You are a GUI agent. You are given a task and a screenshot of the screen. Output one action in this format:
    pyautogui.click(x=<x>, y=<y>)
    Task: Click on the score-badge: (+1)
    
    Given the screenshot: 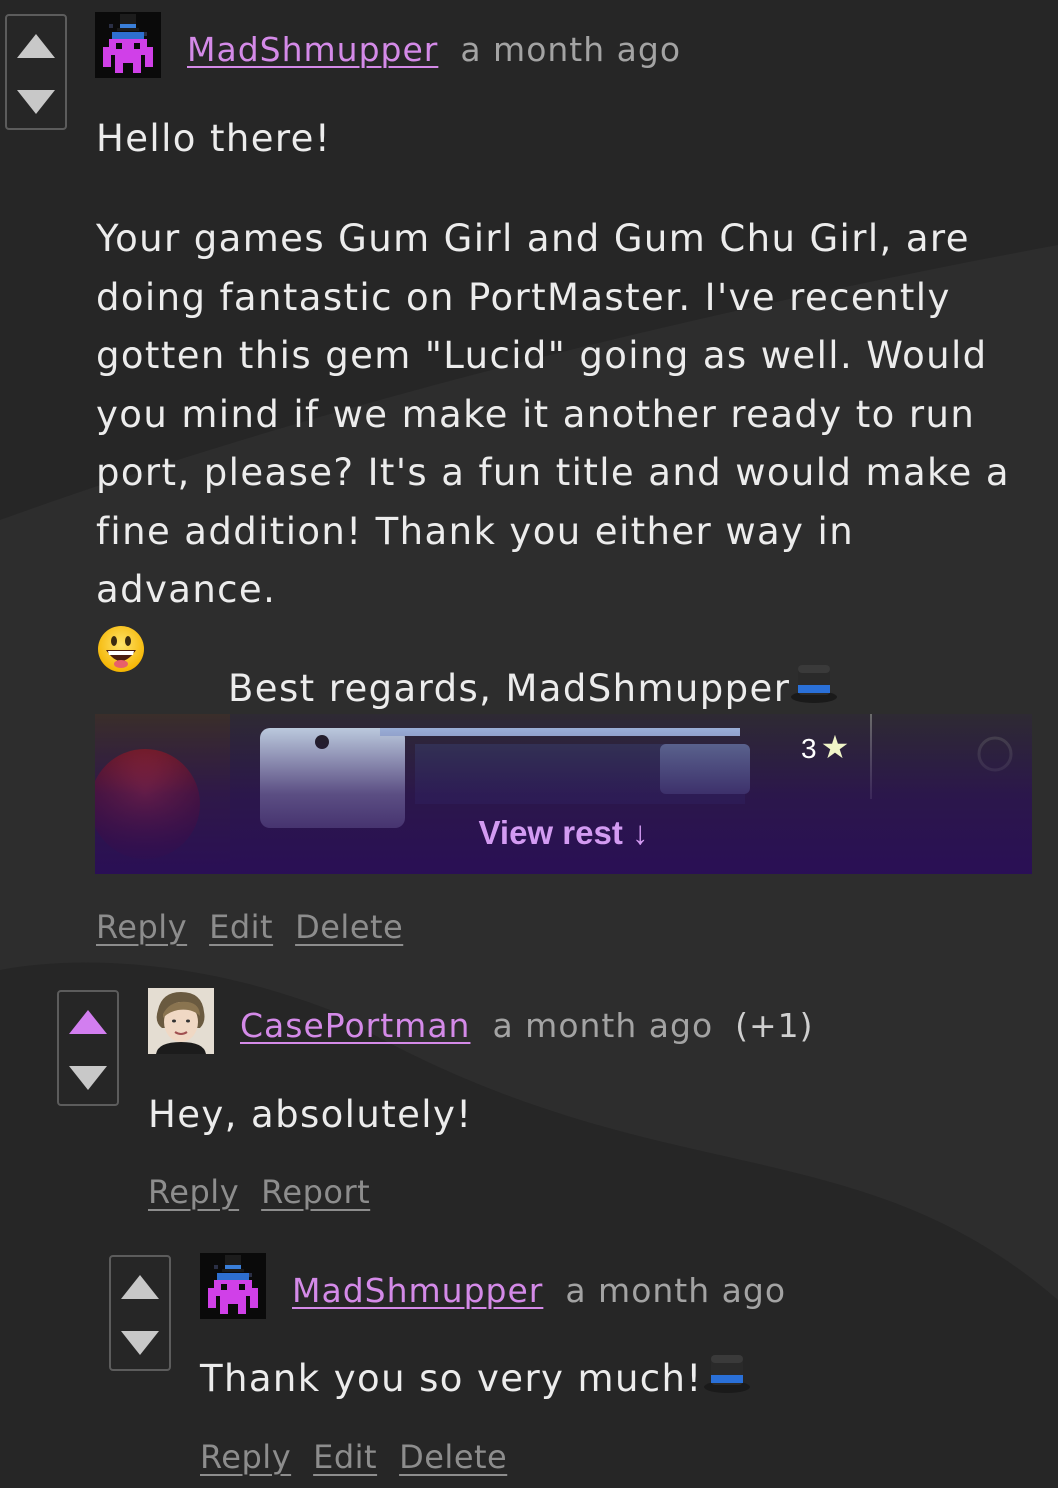 What is the action you would take?
    pyautogui.click(x=774, y=1025)
    